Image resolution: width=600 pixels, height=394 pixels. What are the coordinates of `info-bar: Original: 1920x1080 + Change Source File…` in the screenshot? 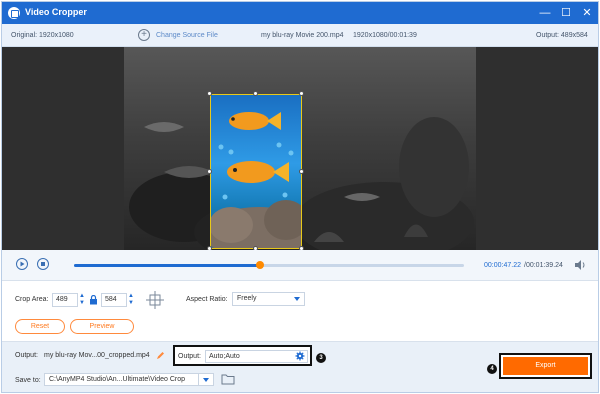 It's located at (300, 35).